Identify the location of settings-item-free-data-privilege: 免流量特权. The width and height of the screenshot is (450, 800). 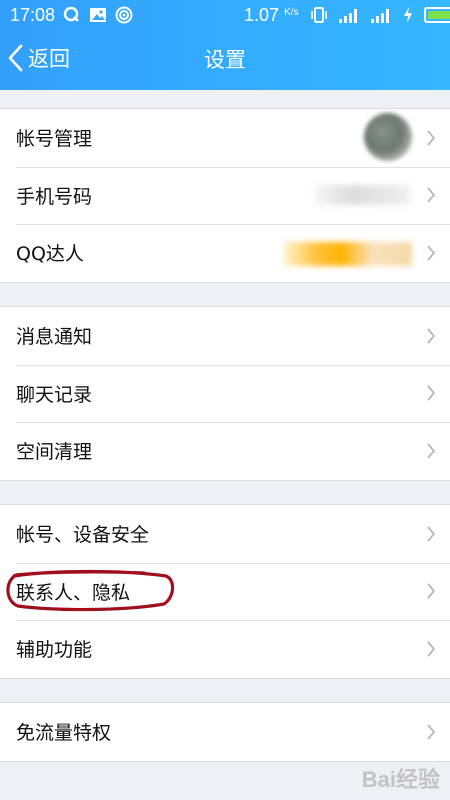
(225, 732).